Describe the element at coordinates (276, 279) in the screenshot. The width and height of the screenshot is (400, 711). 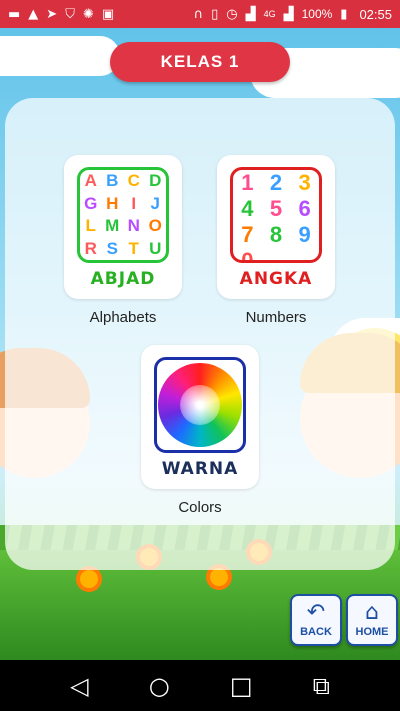
I see `menu-word: ANGKA` at that location.